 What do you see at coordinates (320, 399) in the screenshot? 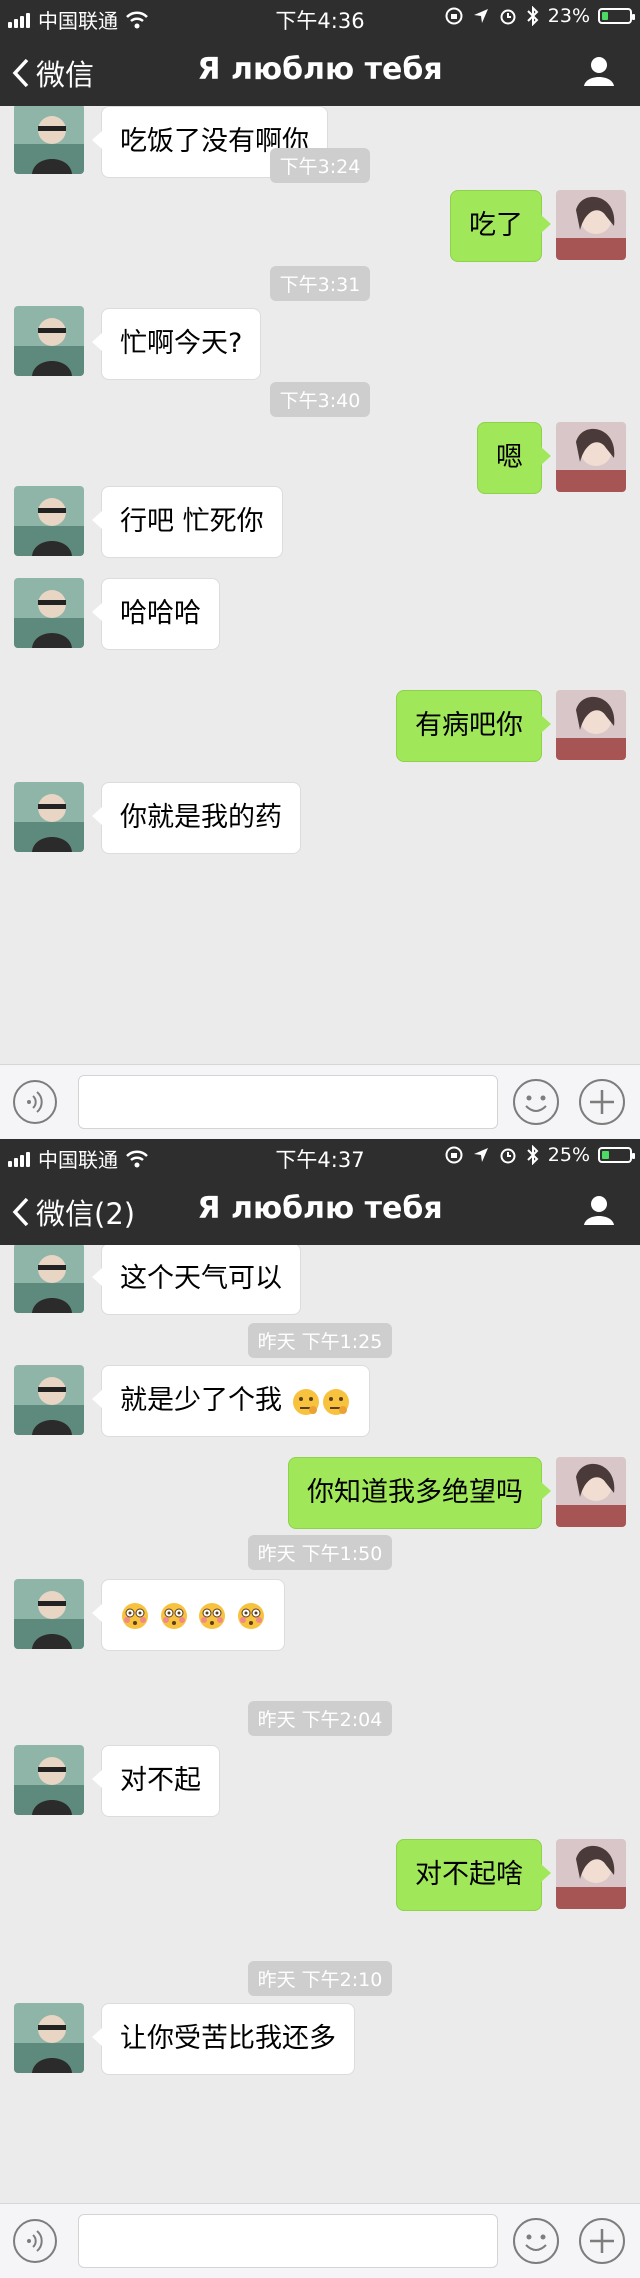
I see `timestamp: 下午3:40` at bounding box center [320, 399].